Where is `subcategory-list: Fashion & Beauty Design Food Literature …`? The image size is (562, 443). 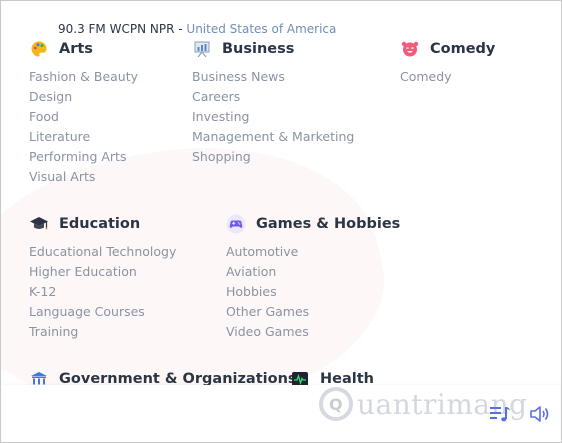 subcategory-list: Fashion & Beauty Design Food Literature … is located at coordinates (83, 127).